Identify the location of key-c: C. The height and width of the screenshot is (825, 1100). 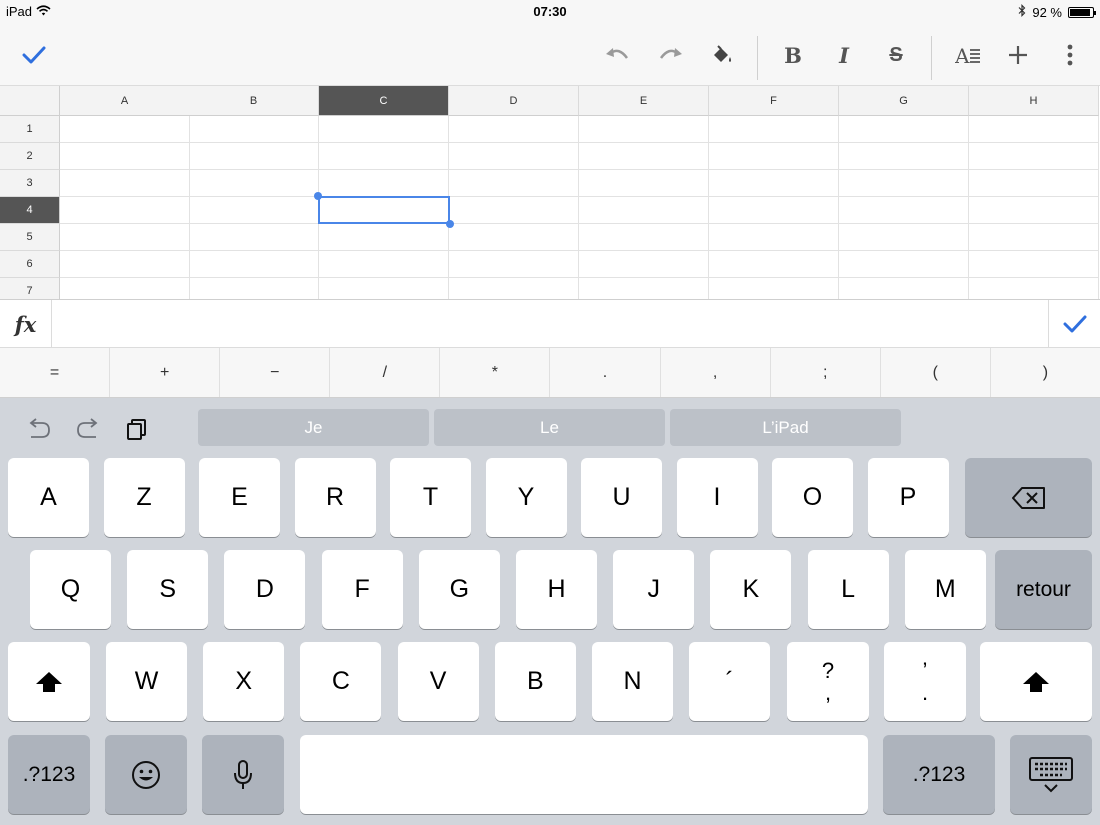
(341, 681).